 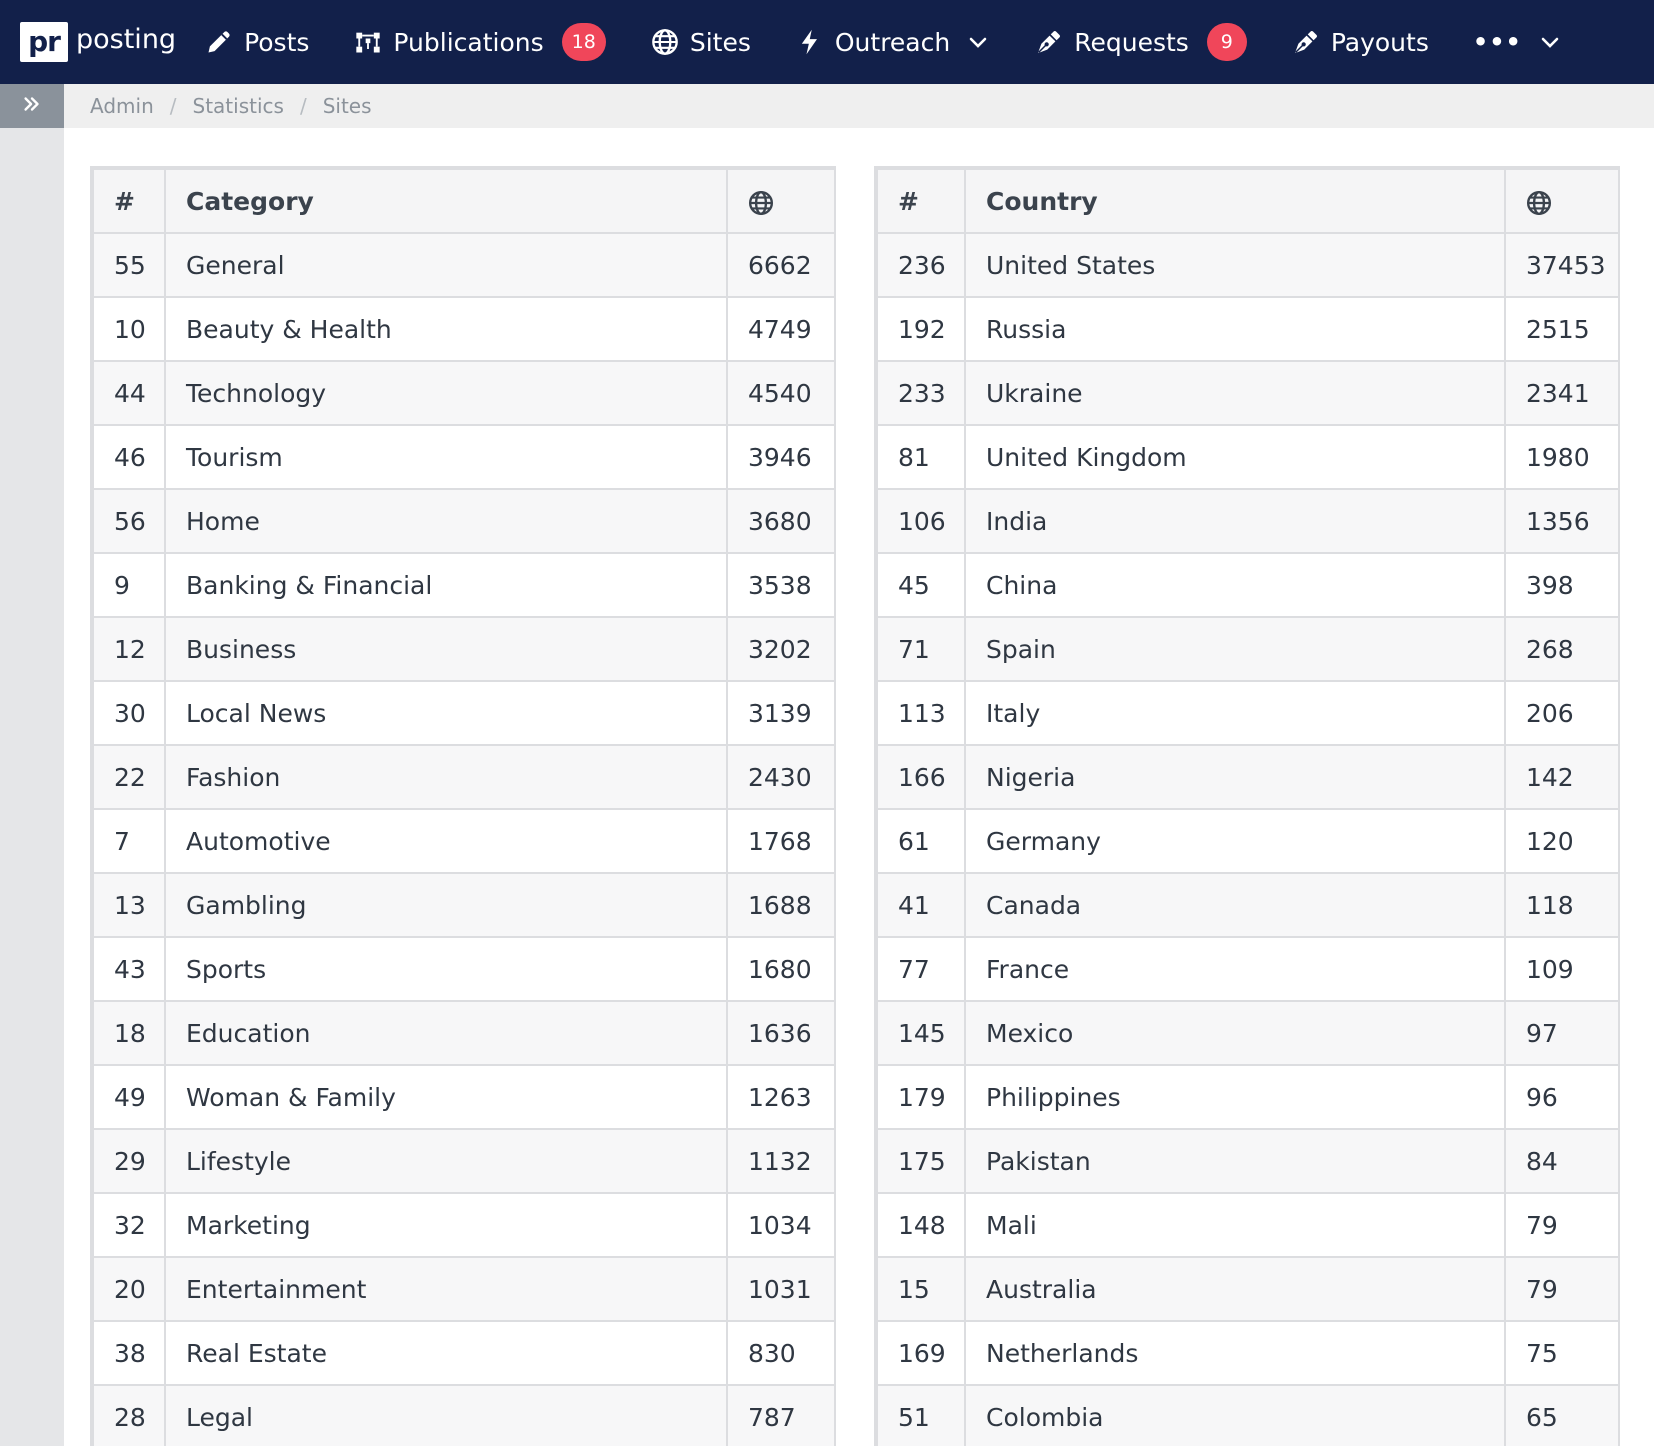 I want to click on cell-id: 166, so click(x=921, y=777).